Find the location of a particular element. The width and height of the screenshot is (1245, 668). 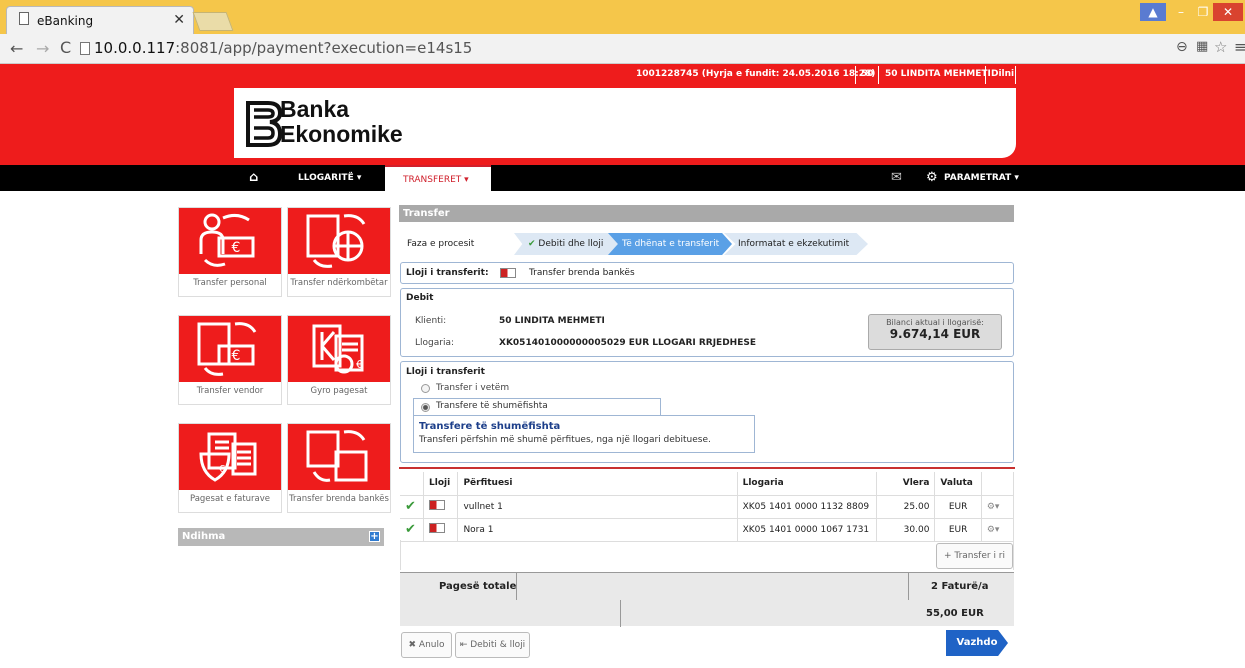

cancel-label: Anulo is located at coordinates (431, 645).